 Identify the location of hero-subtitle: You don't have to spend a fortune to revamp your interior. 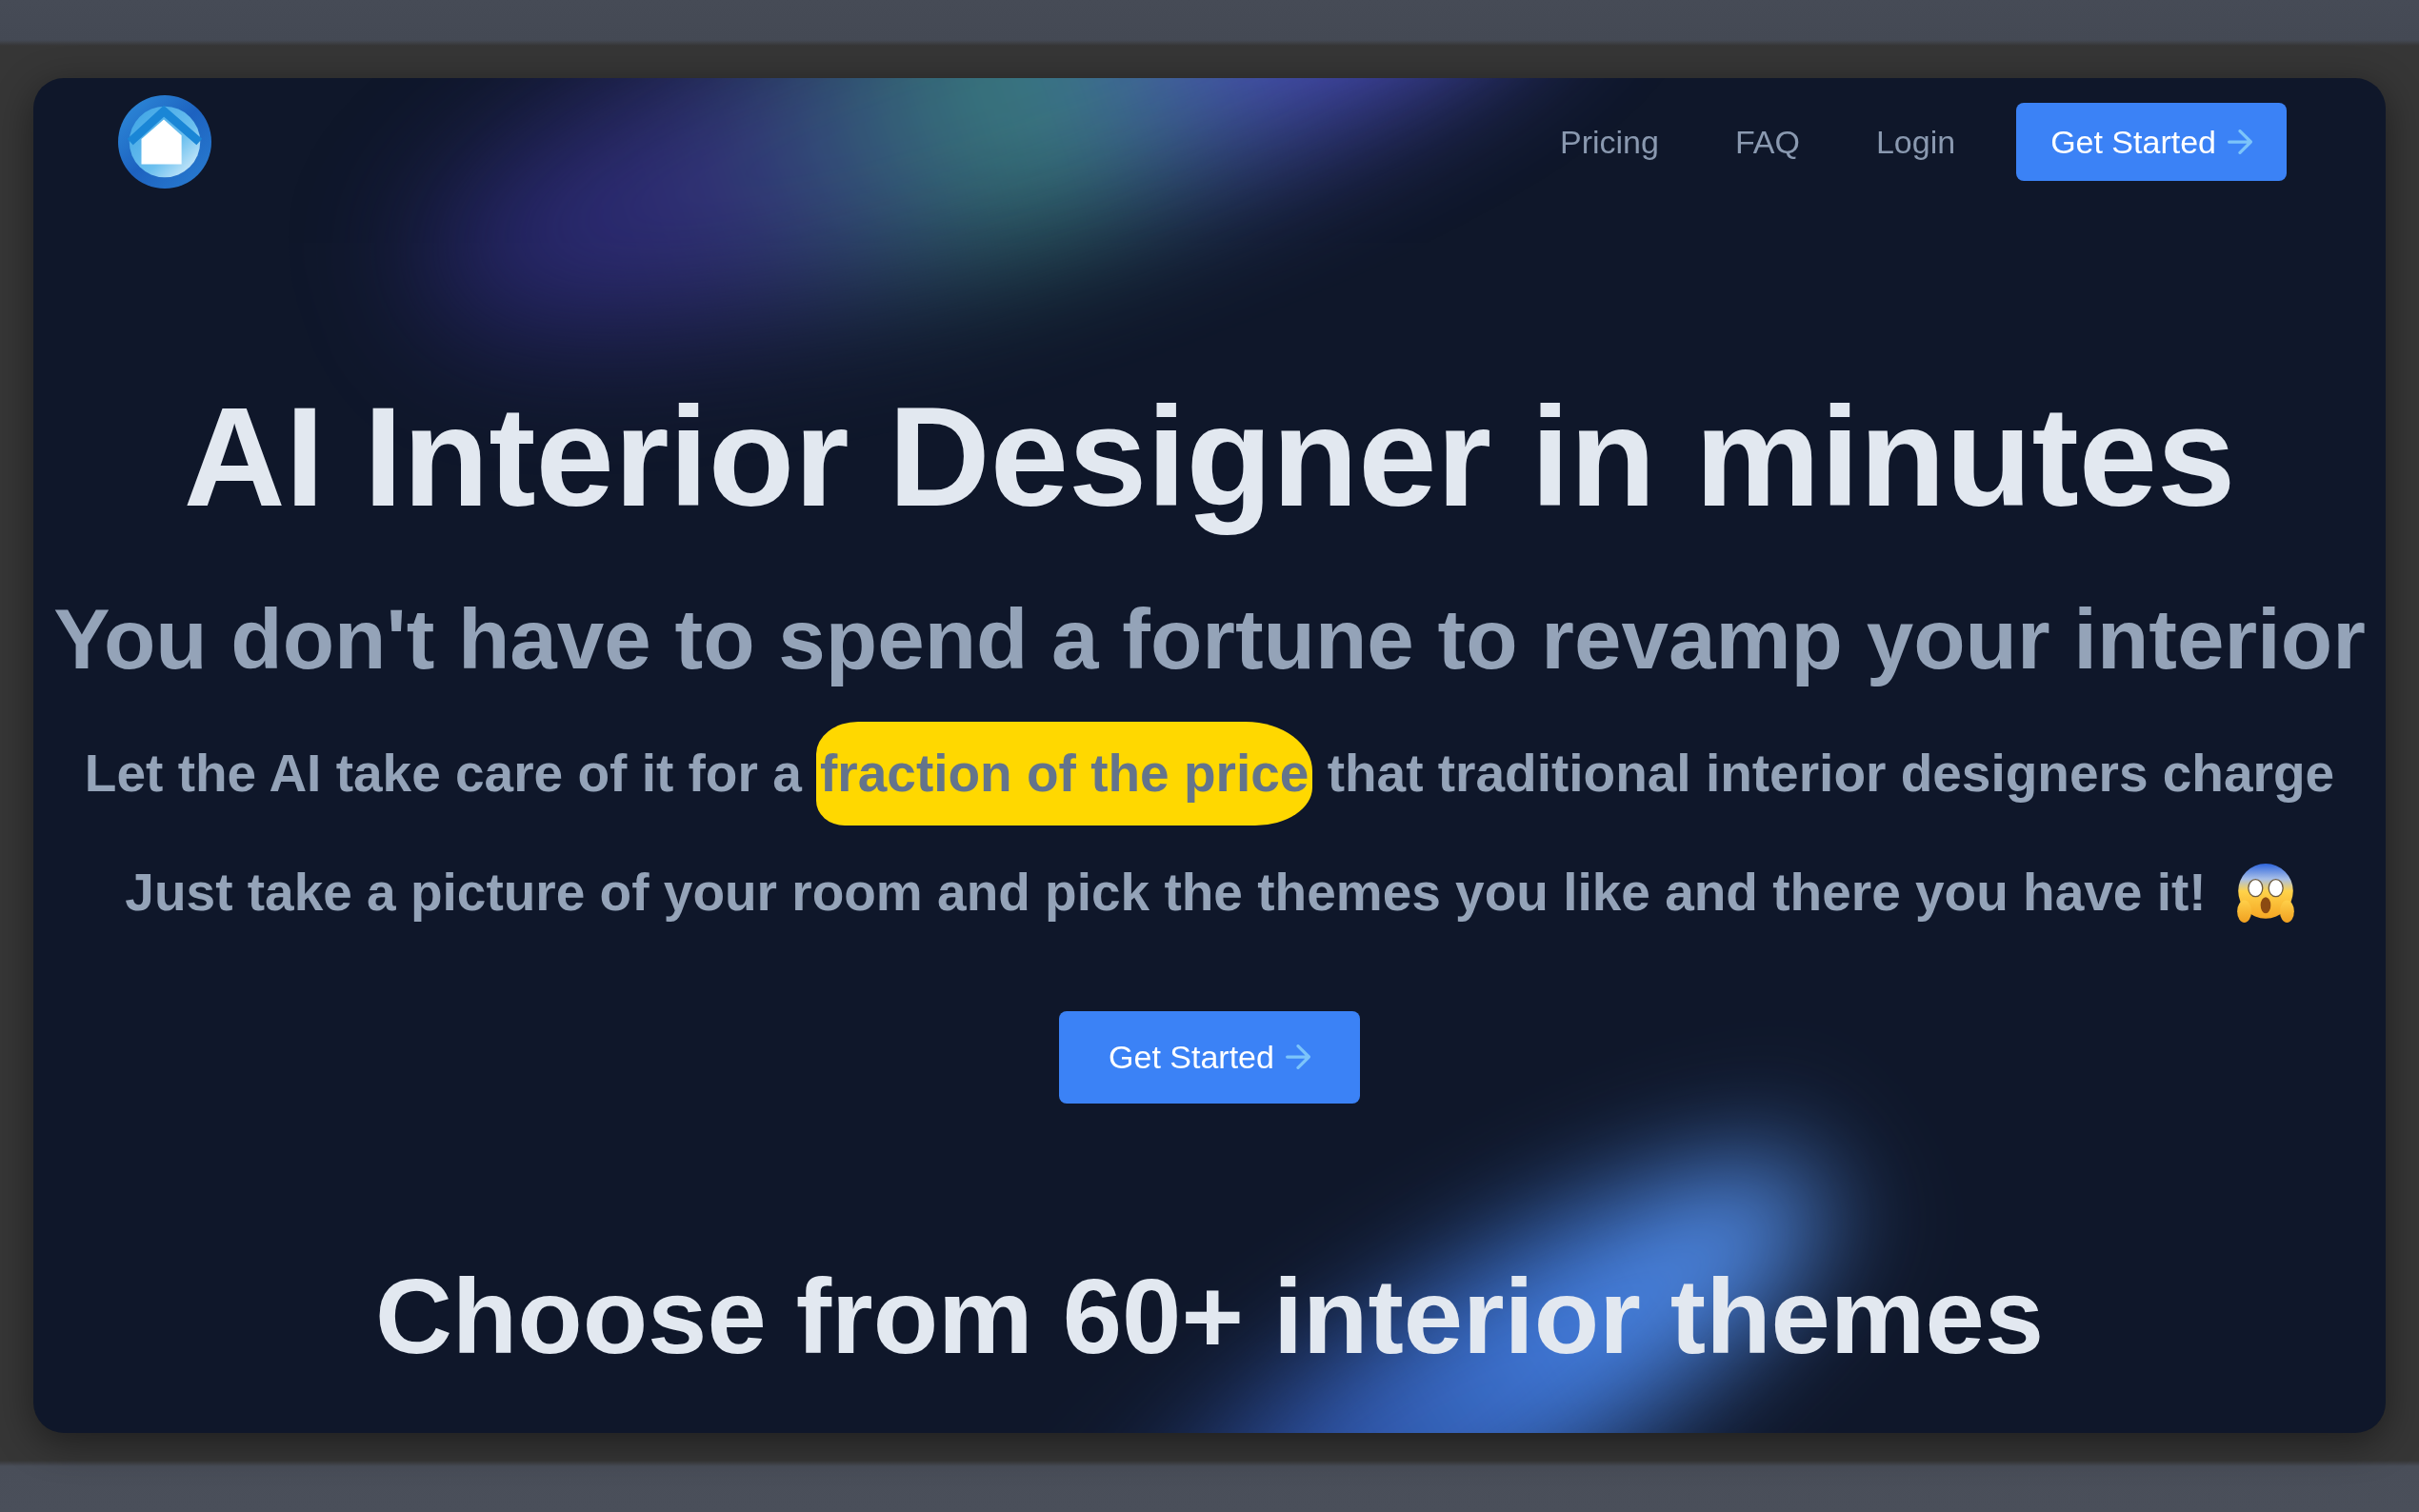
(1209, 639).